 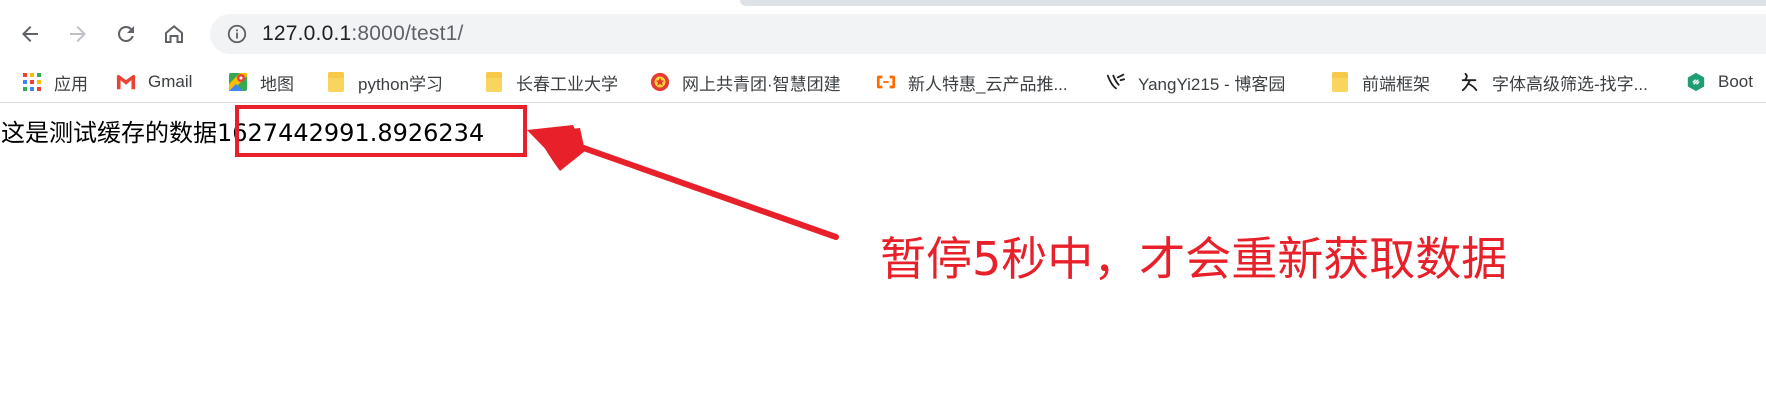 What do you see at coordinates (307, 33) in the screenshot?
I see `url-host: 127.0.0.1` at bounding box center [307, 33].